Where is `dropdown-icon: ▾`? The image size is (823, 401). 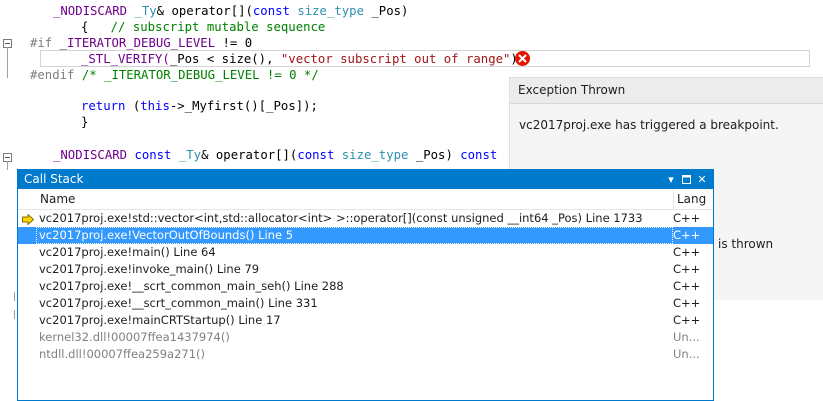 dropdown-icon: ▾ is located at coordinates (671, 179).